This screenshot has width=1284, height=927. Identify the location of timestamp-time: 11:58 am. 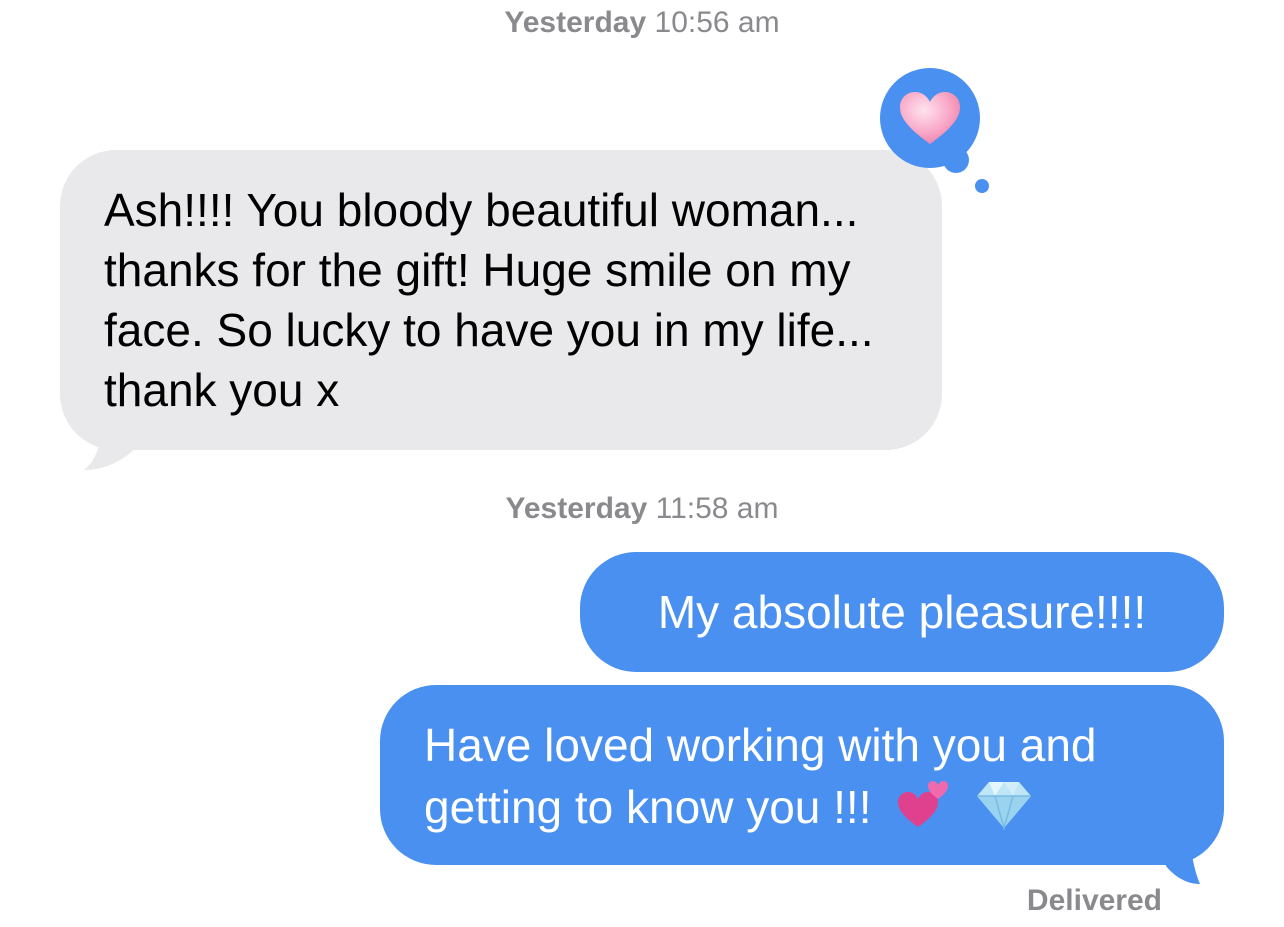
(717, 508).